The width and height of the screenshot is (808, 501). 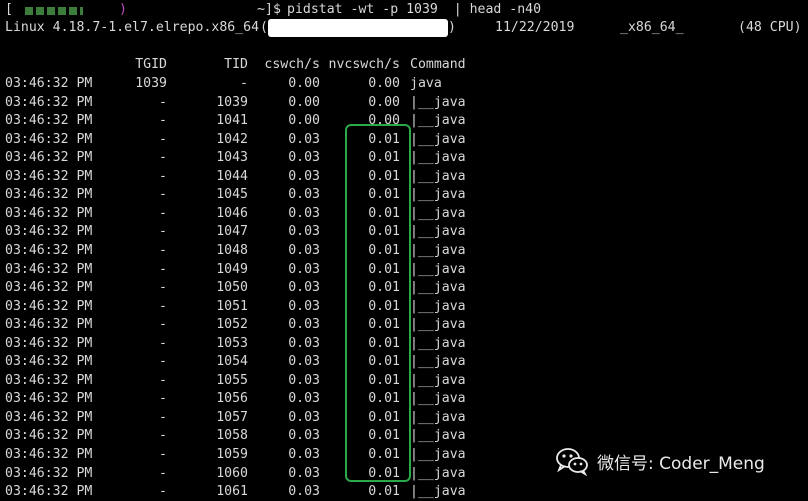 What do you see at coordinates (770, 27) in the screenshot?
I see `cpu-count: (48 CPU)` at bounding box center [770, 27].